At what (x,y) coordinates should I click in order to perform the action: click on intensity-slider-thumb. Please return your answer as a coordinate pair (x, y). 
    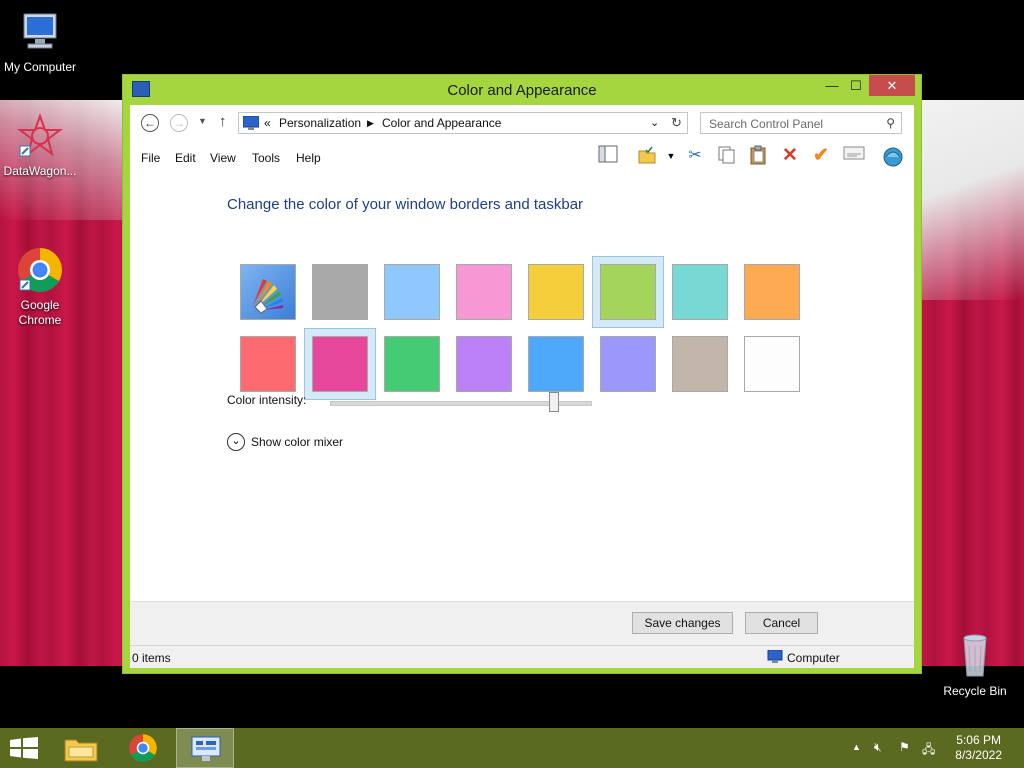
    Looking at the image, I should click on (553, 402).